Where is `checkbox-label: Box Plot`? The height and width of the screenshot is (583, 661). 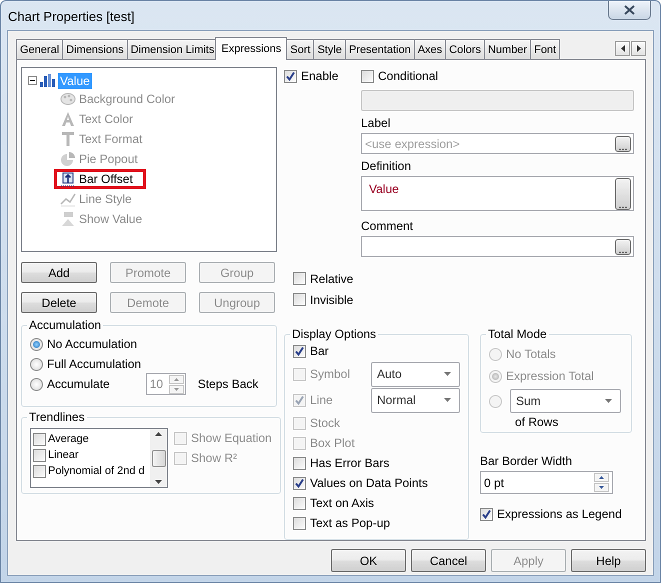 checkbox-label: Box Plot is located at coordinates (332, 443).